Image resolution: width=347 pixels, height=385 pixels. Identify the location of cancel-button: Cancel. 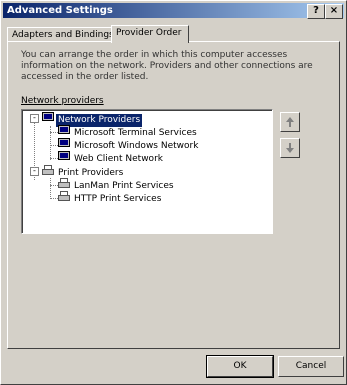
(311, 366).